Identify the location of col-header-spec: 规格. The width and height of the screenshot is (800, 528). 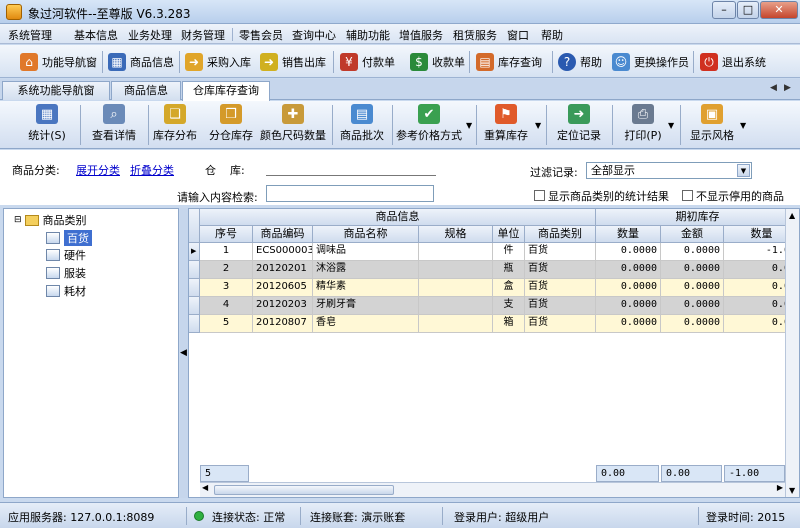
(456, 234).